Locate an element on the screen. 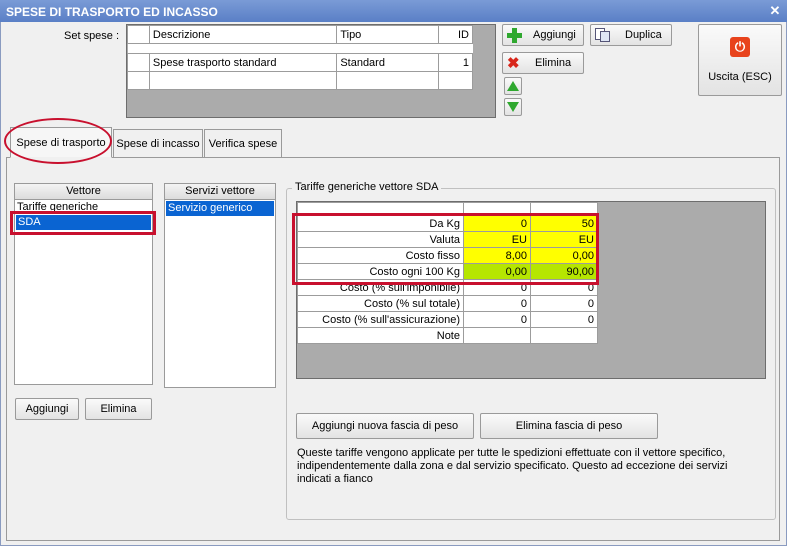  delete-button-label: Elimina is located at coordinates (553, 63).